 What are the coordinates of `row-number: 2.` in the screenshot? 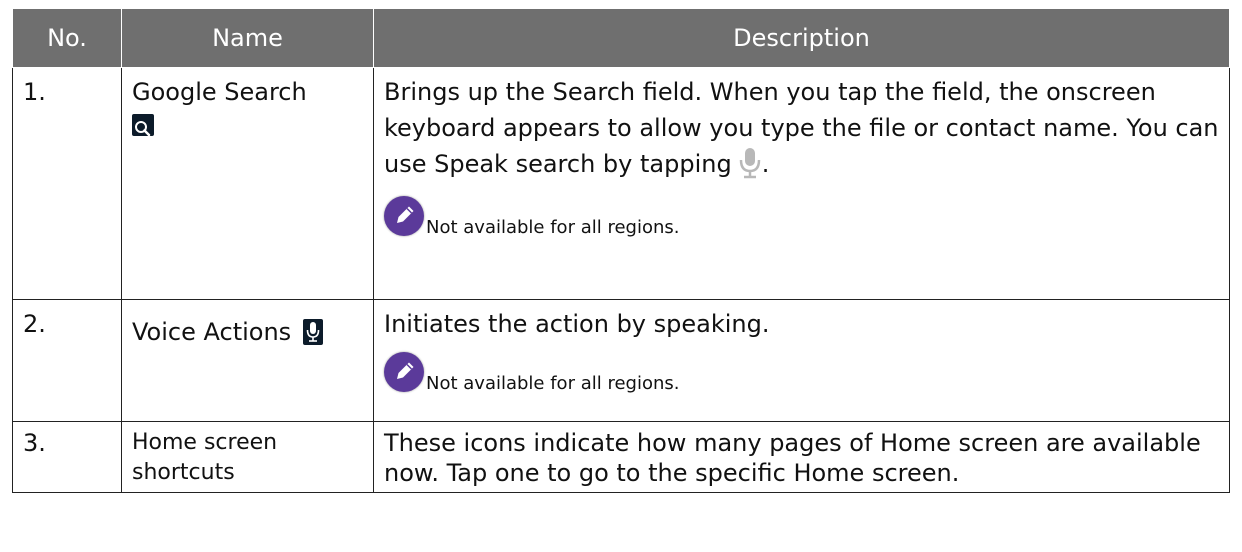 It's located at (67, 360).